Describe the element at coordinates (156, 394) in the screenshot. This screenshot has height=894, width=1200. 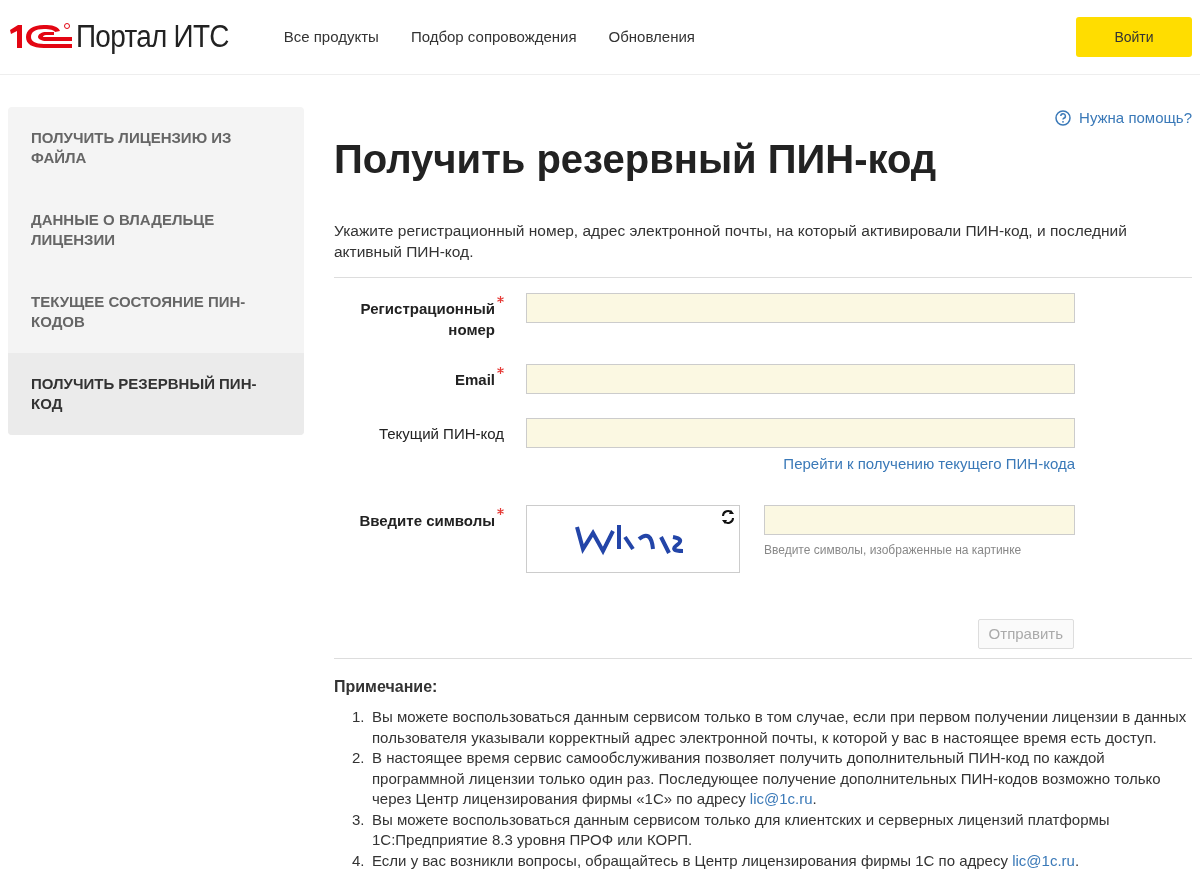
I see `sidebar-item: ПОЛУЧИТЬ РЕЗЕРВНЫЙ ПИН-КОД` at that location.